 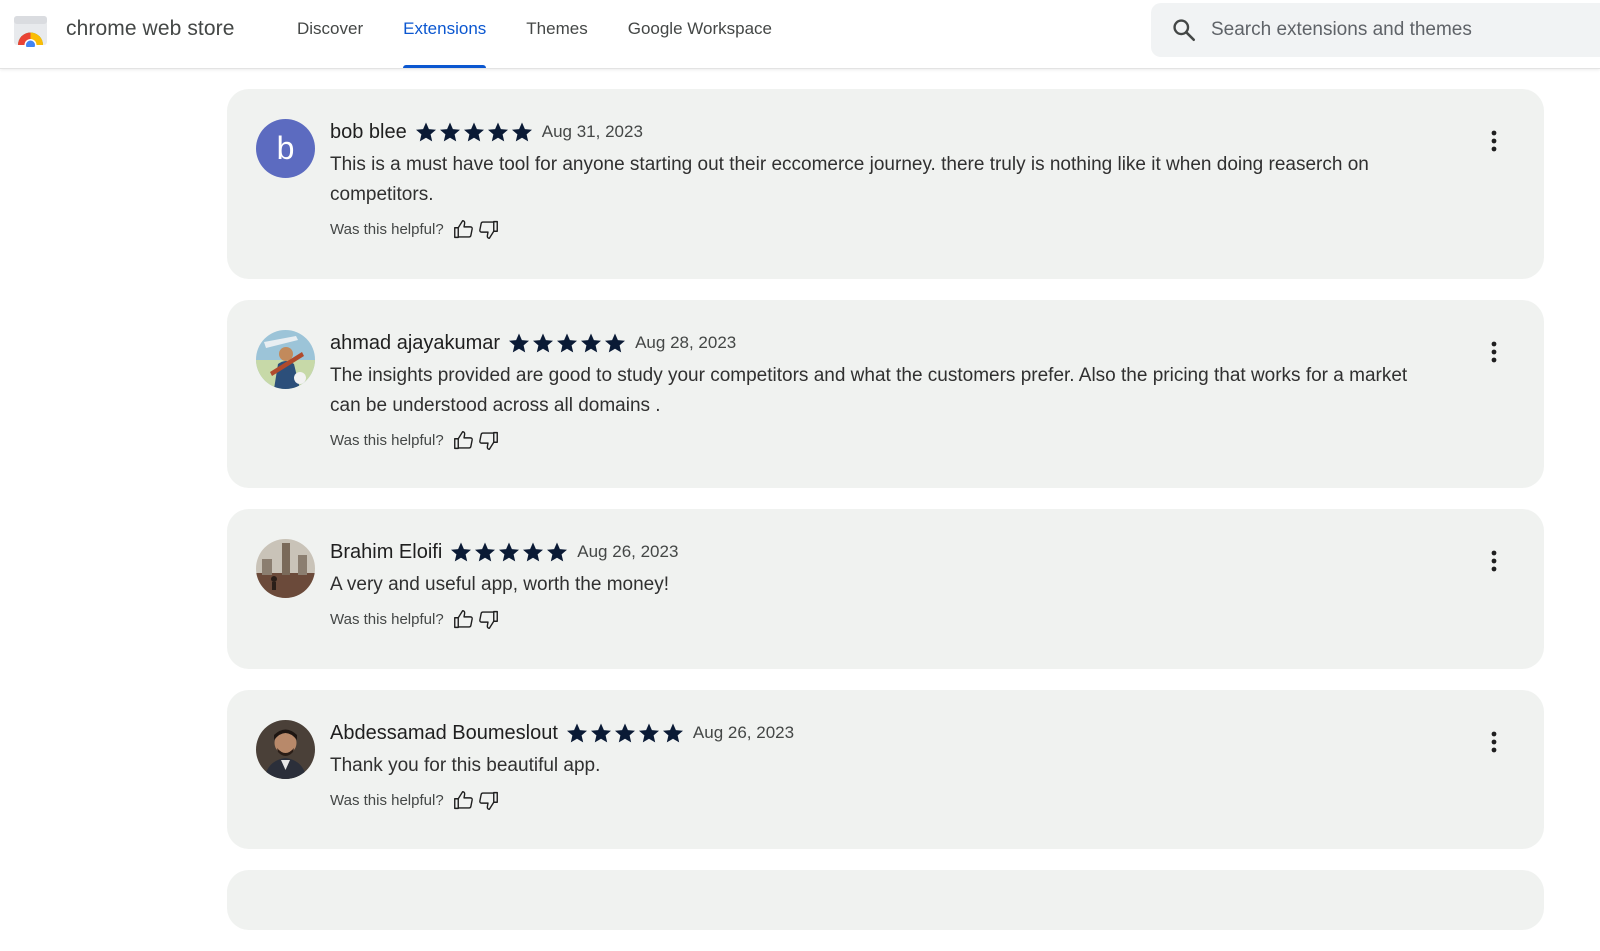 I want to click on review-card-partial, so click(x=885, y=900).